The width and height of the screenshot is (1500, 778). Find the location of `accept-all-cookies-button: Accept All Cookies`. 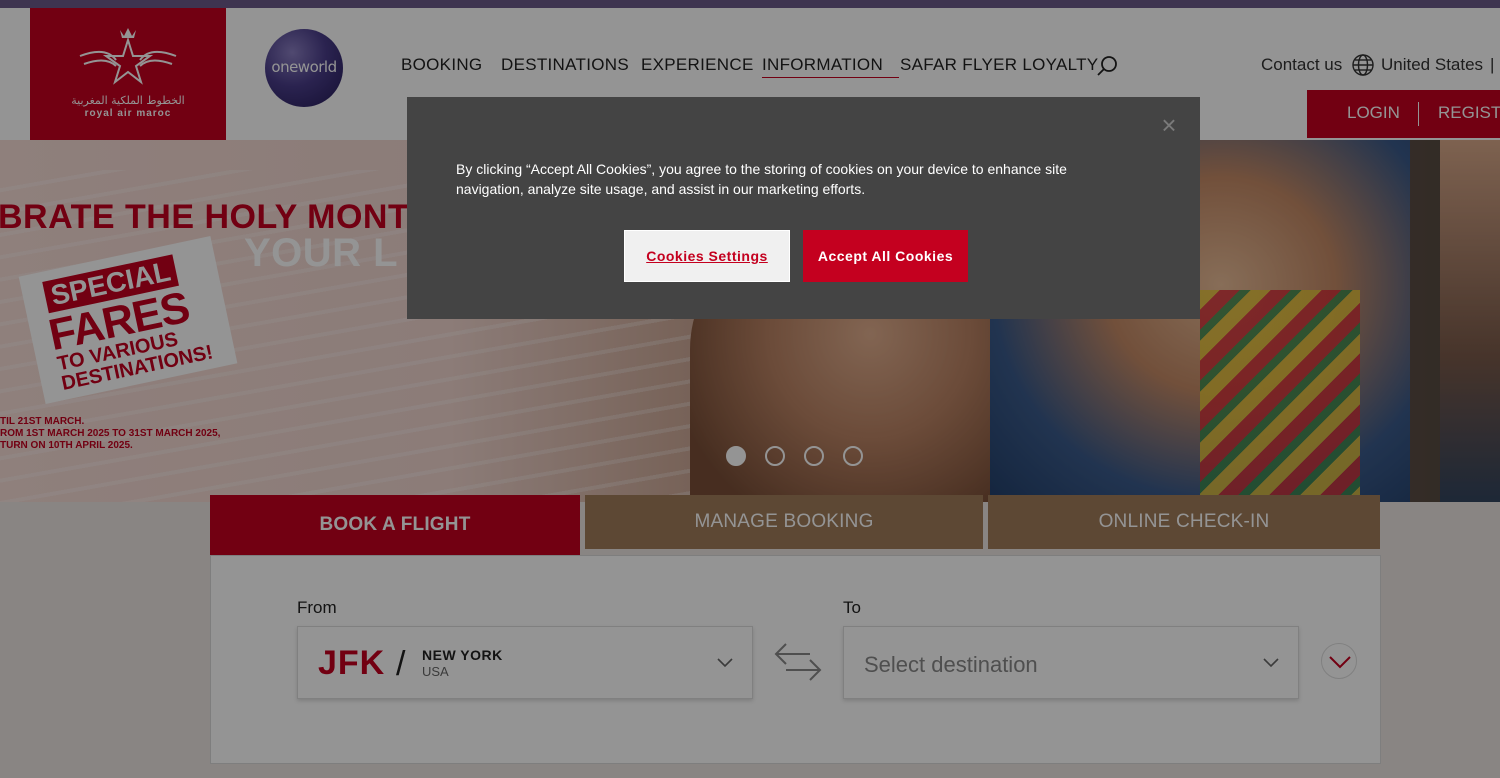

accept-all-cookies-button: Accept All Cookies is located at coordinates (885, 256).